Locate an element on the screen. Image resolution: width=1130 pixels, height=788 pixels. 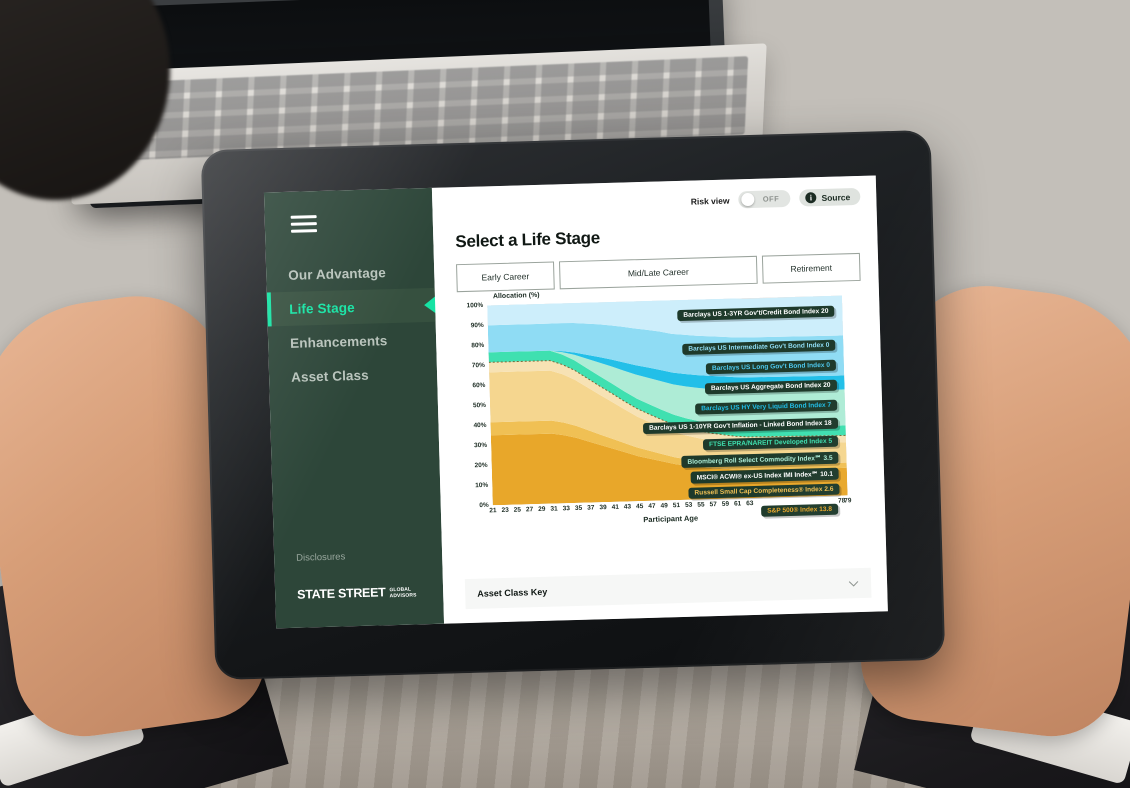
x-axis-tick: 21 is located at coordinates (493, 511).